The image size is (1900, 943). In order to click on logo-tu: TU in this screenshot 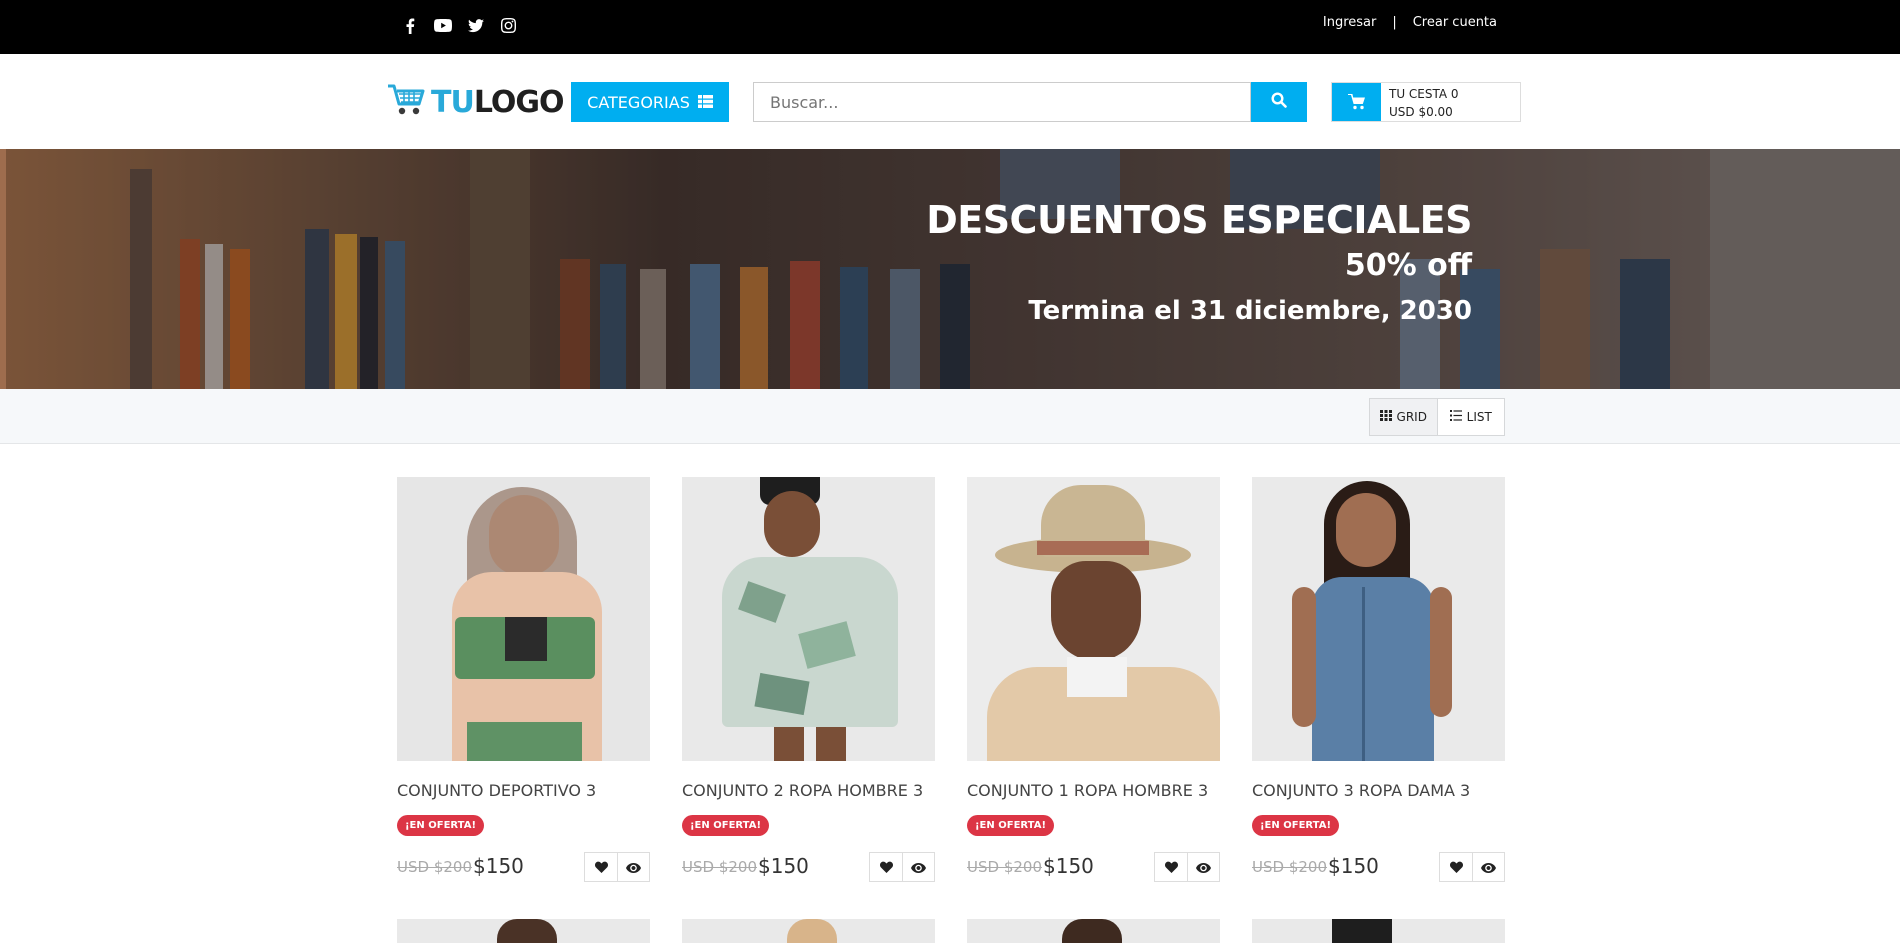, I will do `click(453, 102)`.